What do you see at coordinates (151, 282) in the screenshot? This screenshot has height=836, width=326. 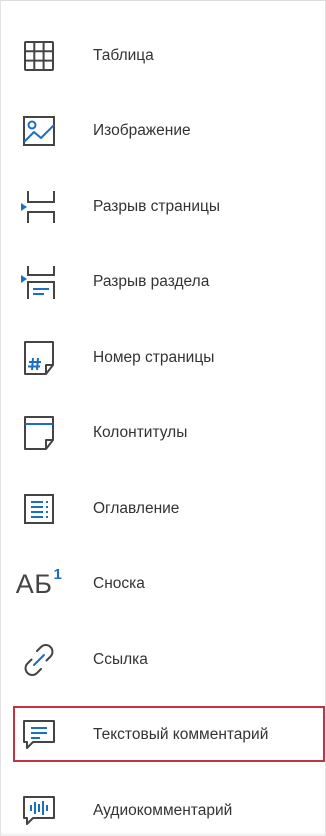 I see `menu-item-label: Разрыв раздела` at bounding box center [151, 282].